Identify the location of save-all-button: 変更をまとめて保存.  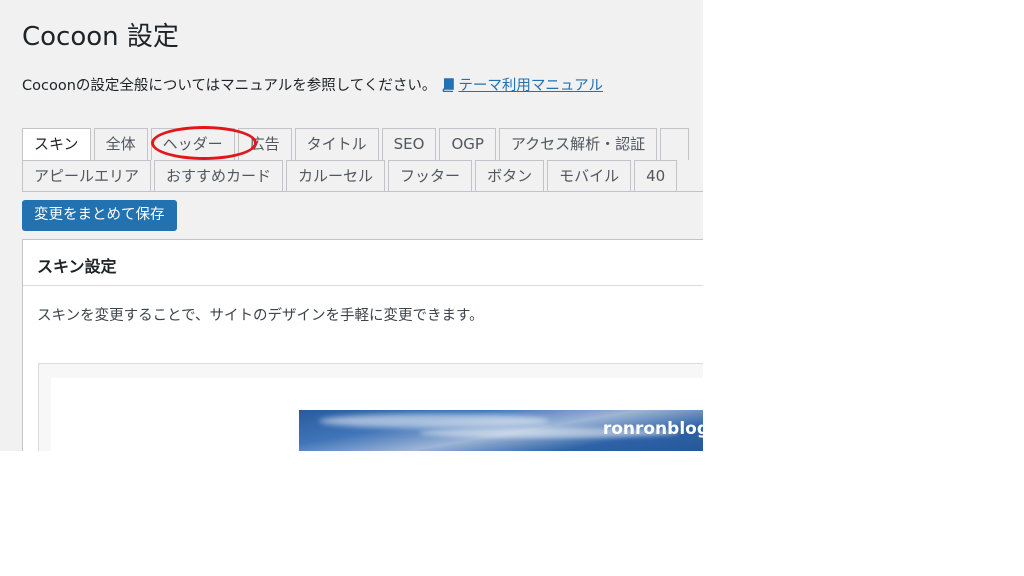
(99, 215).